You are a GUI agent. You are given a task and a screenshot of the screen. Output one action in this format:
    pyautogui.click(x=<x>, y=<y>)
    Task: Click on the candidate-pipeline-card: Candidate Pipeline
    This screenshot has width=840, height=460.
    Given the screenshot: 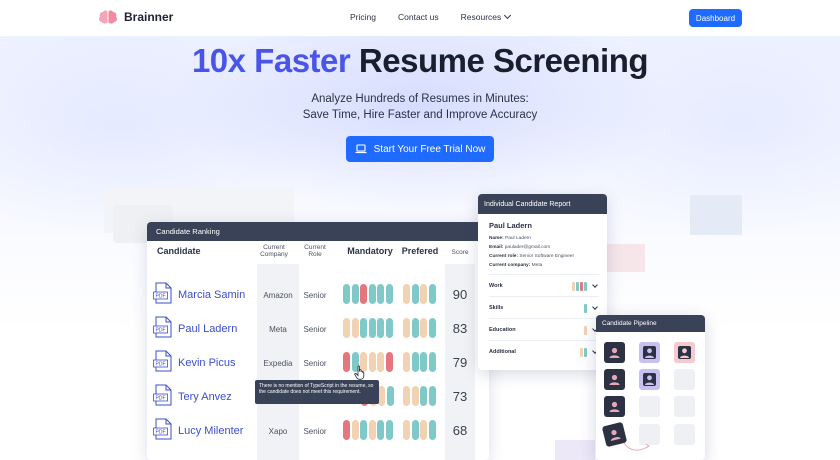 What is the action you would take?
    pyautogui.click(x=650, y=387)
    